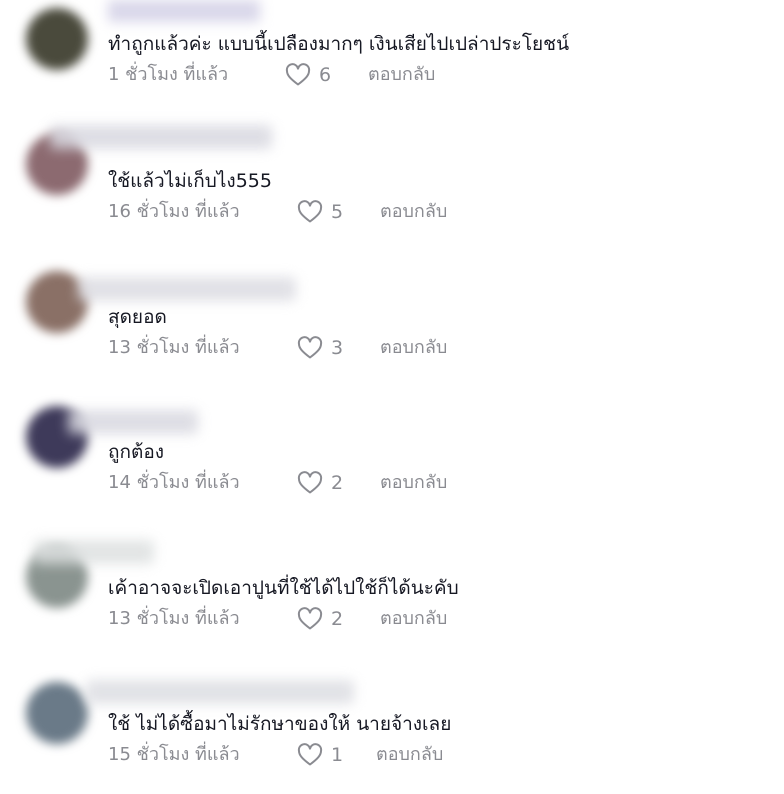  I want to click on comment-time: 1 ชั่วโมง ที่แล้ว, so click(168, 74).